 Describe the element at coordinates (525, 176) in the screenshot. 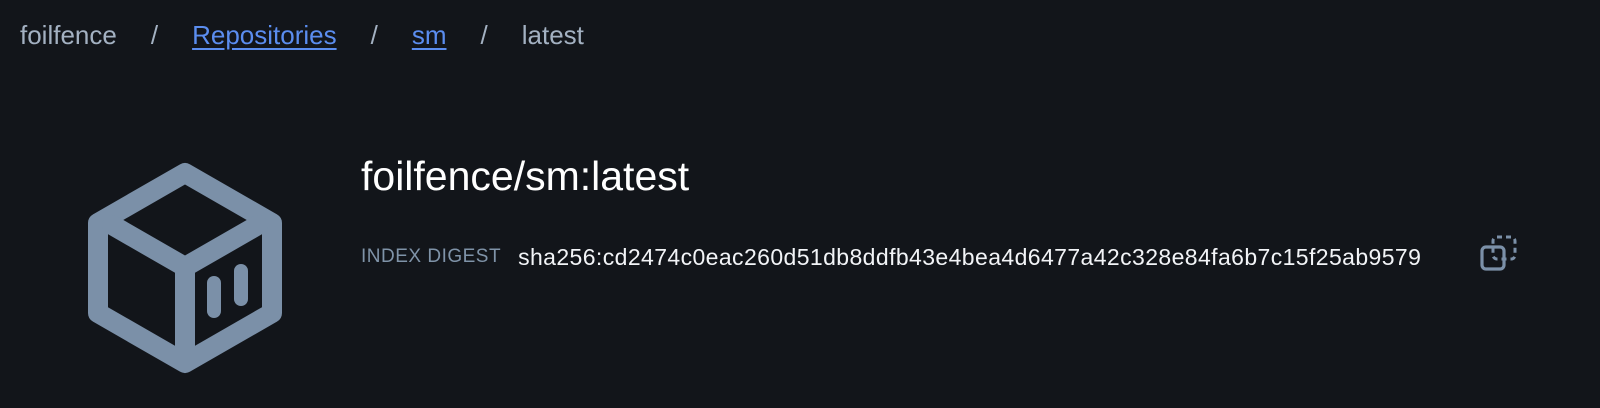

I see `image-title: foilfence/sm:latest` at that location.